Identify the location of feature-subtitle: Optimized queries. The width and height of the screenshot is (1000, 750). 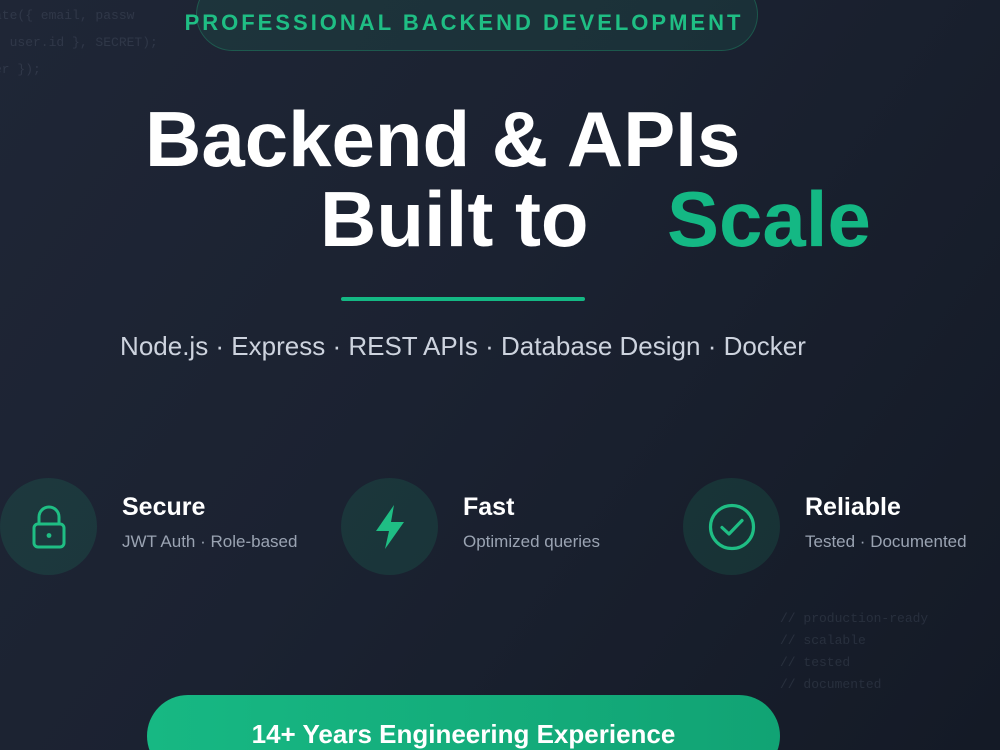
(532, 541).